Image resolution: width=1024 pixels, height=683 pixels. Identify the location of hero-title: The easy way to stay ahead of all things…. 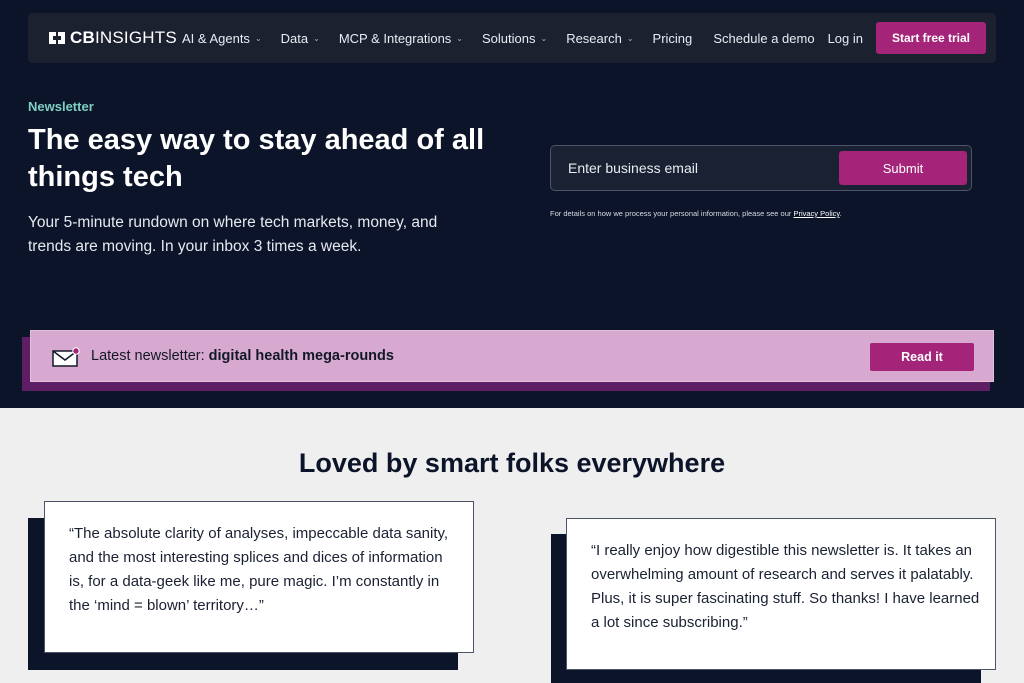
(256, 158).